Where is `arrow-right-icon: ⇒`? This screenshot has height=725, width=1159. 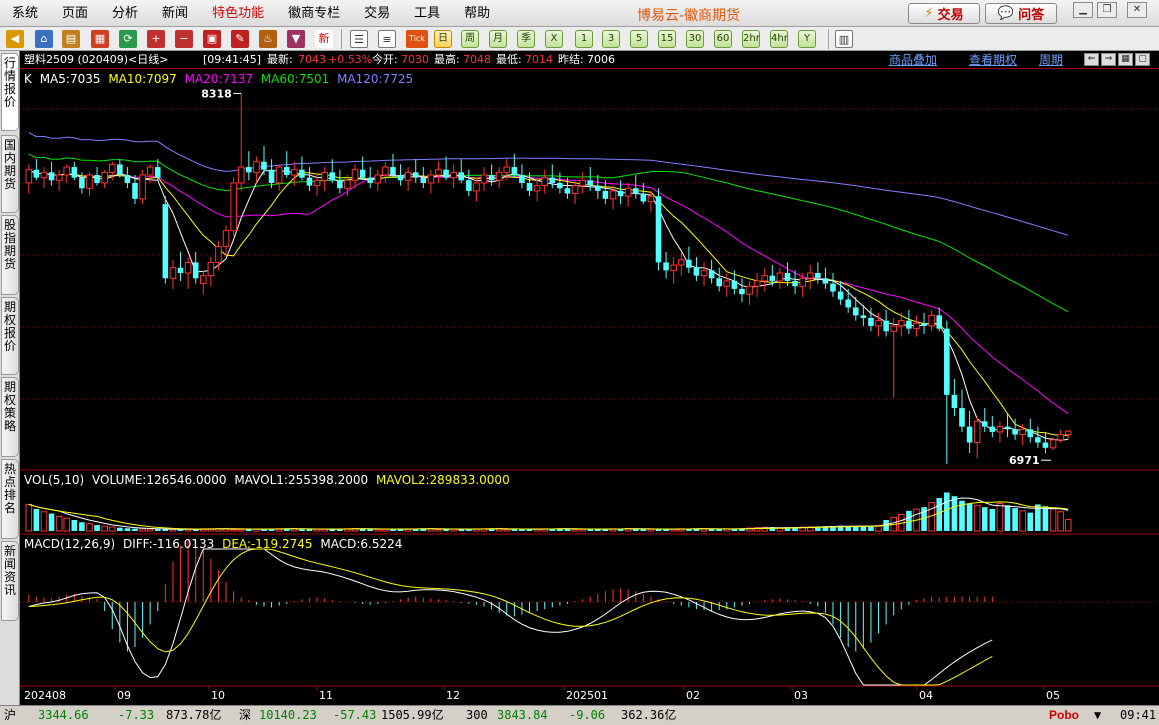
arrow-right-icon: ⇒ is located at coordinates (1108, 59).